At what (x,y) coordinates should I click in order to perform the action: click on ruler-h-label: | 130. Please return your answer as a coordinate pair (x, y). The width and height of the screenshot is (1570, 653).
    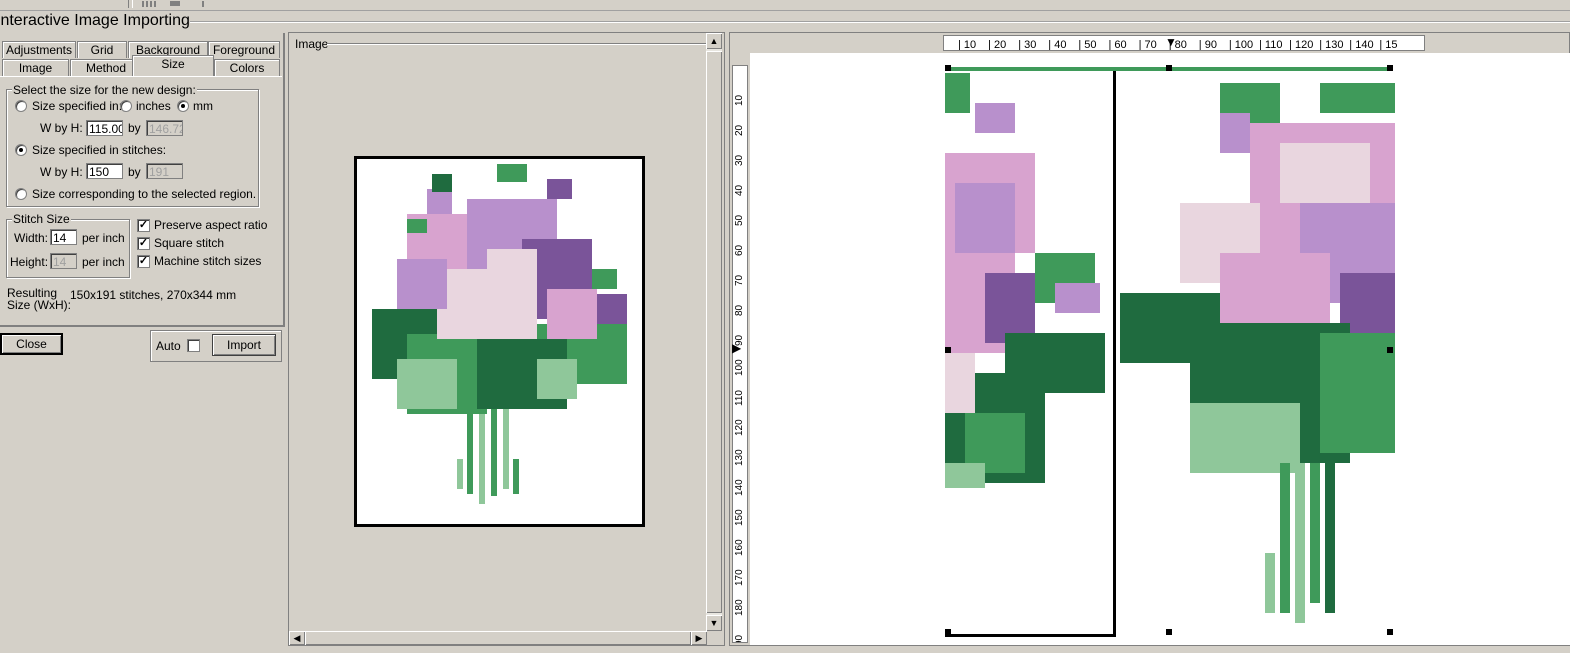
    Looking at the image, I should click on (1331, 45).